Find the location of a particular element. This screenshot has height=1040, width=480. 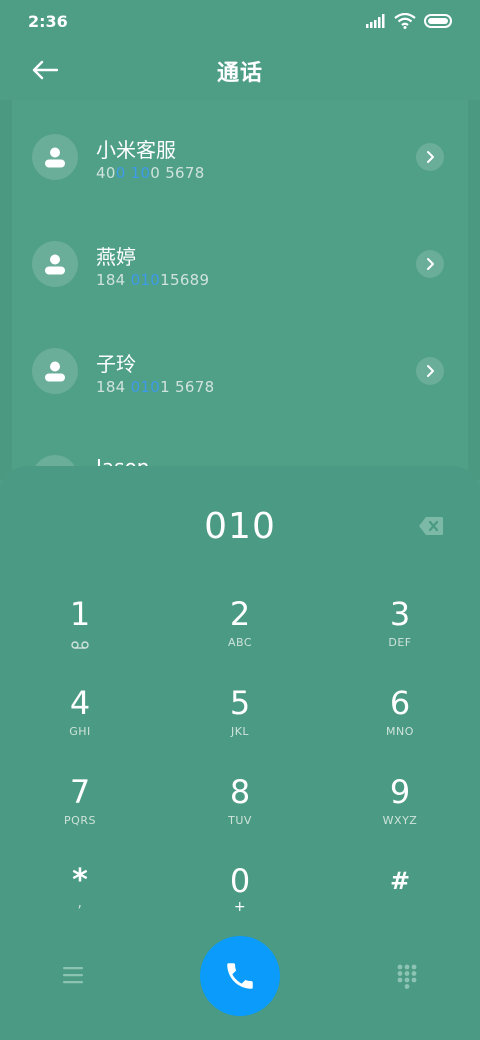

contact-number: 184 01015689 is located at coordinates (153, 280).